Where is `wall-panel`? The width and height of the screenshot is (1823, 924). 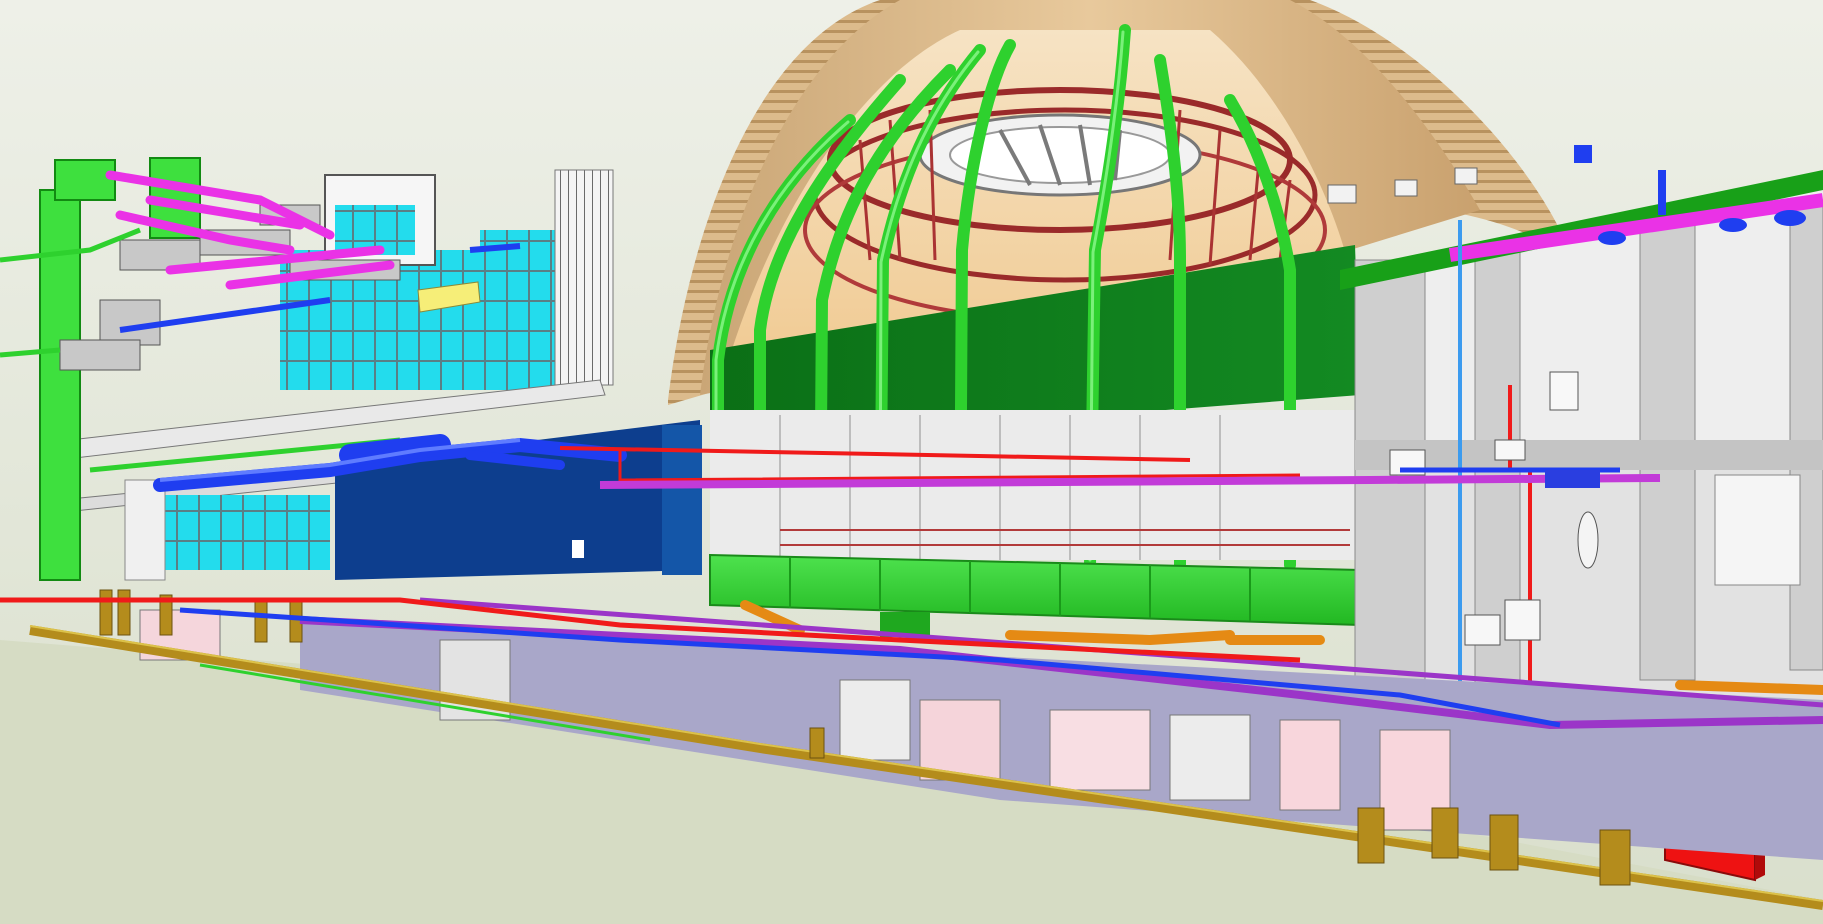
wall-panel is located at coordinates (1564, 391).